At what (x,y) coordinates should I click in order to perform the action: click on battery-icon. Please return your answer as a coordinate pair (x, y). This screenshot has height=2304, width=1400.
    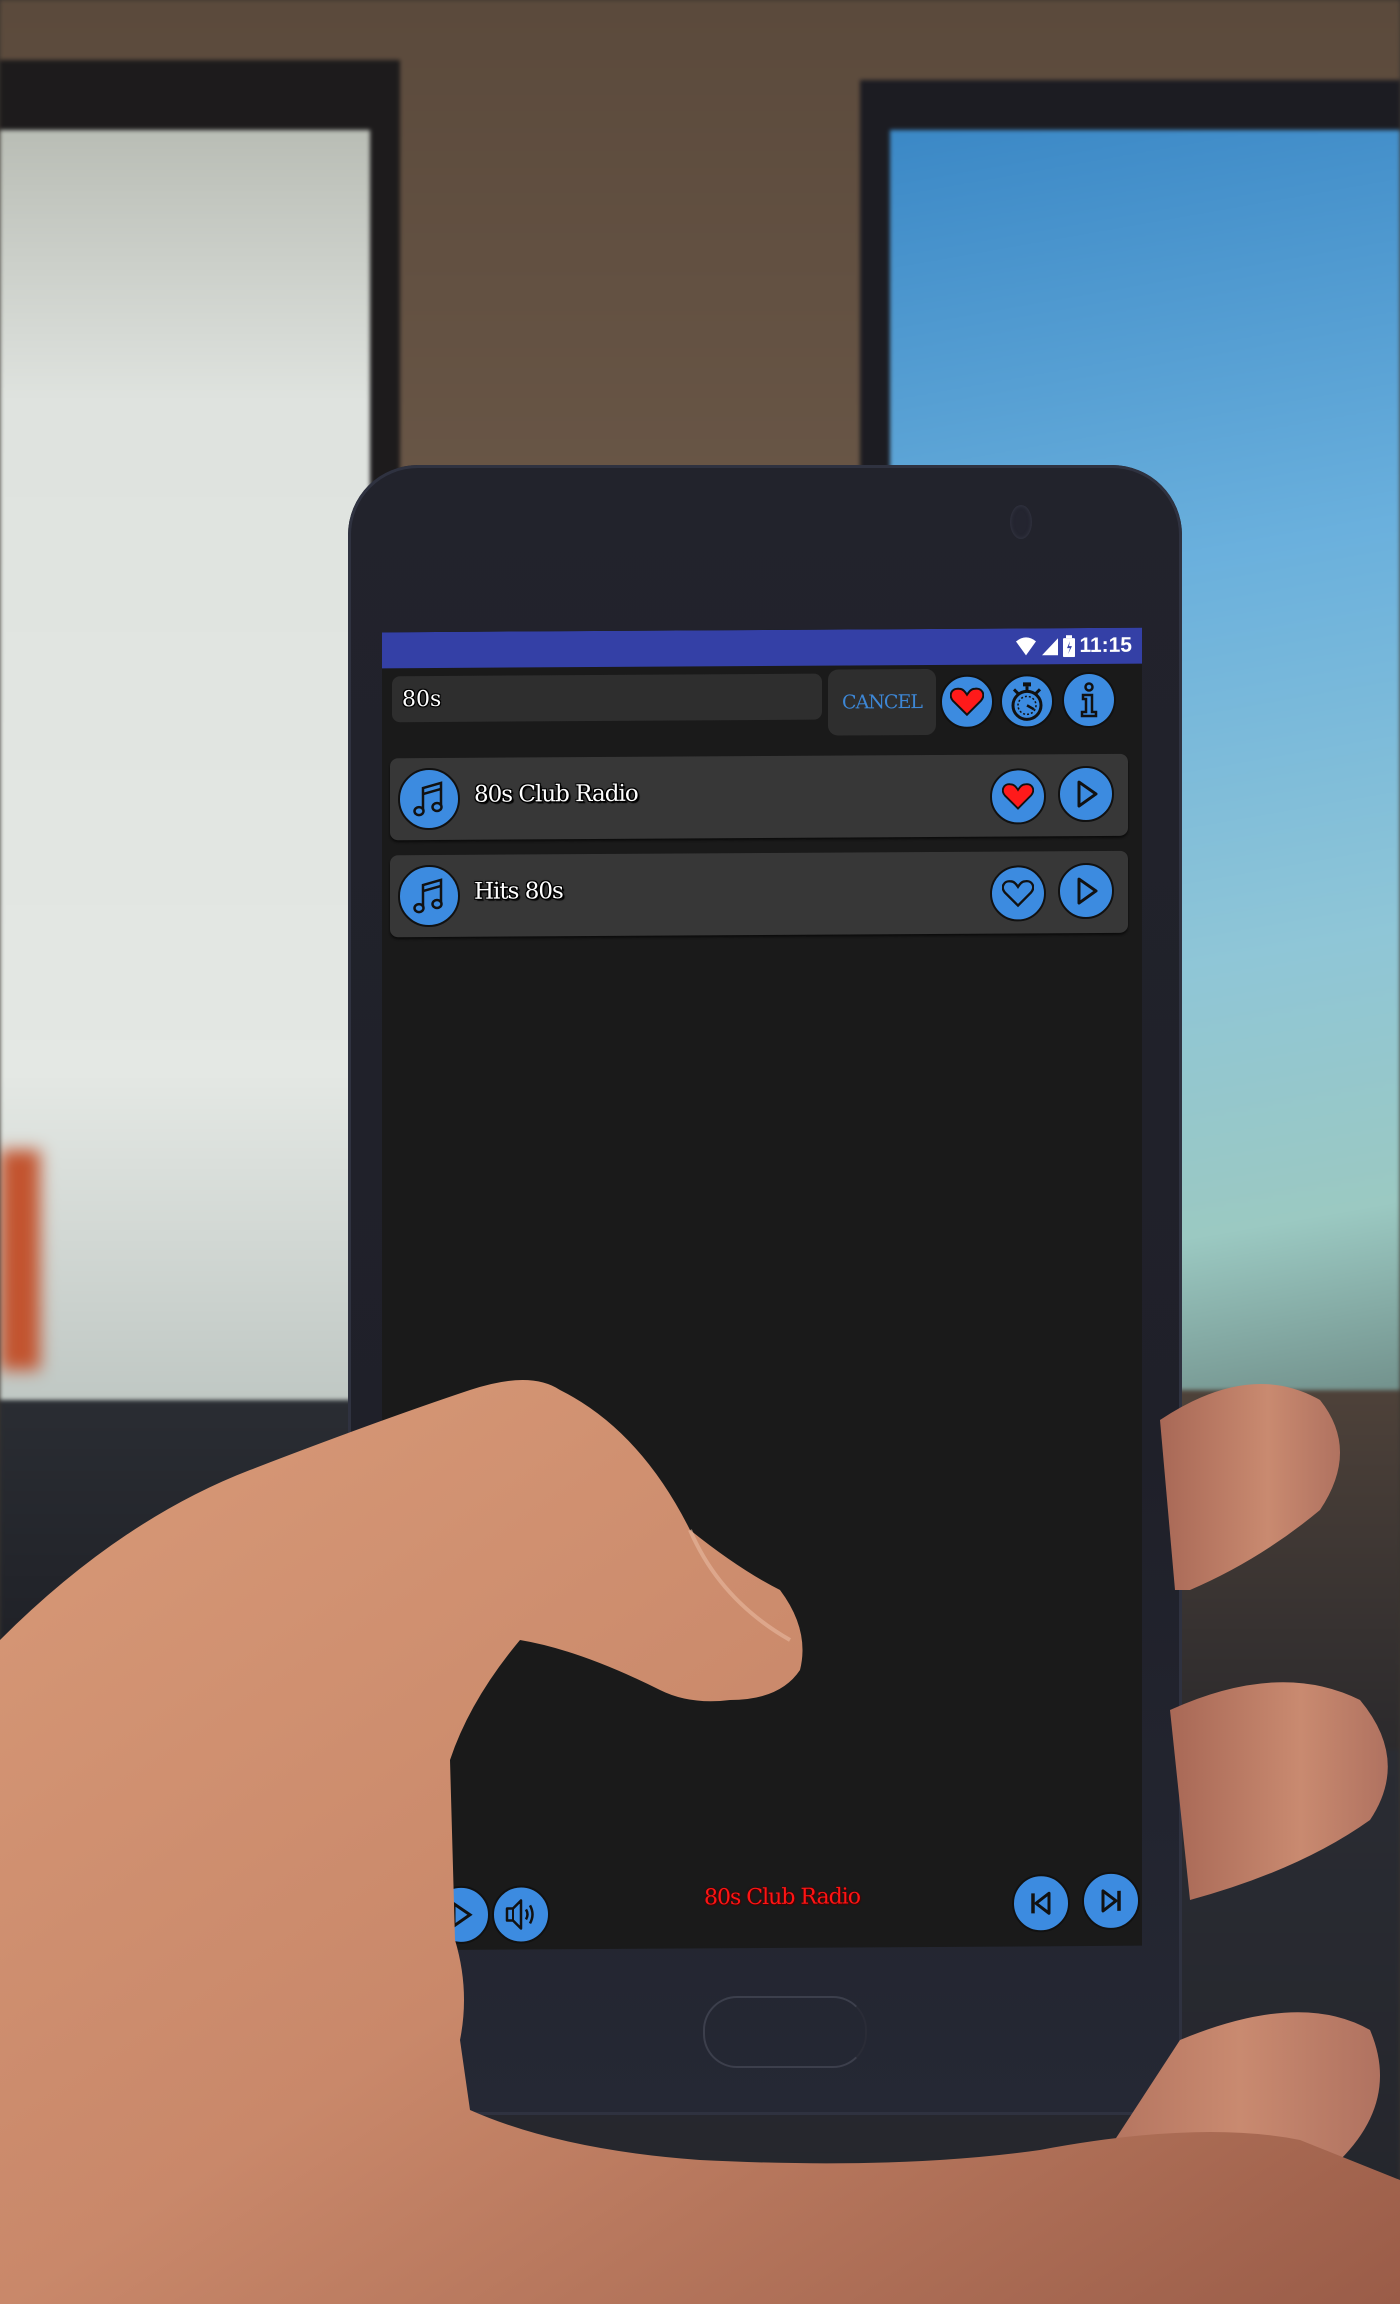
    Looking at the image, I should click on (1069, 646).